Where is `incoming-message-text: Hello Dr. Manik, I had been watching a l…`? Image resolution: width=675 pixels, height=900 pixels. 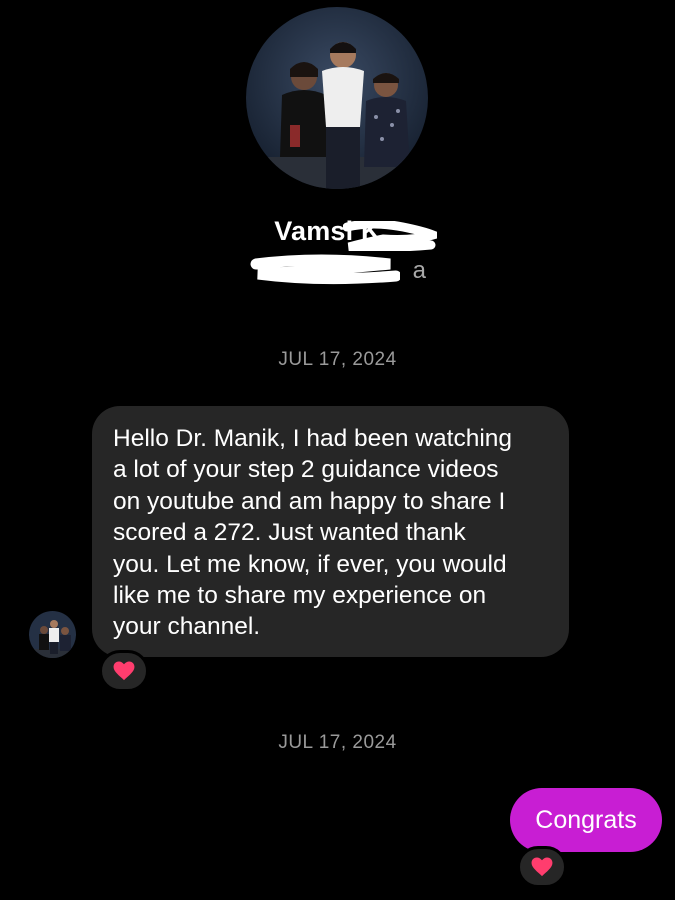 incoming-message-text: Hello Dr. Manik, I had been watching a l… is located at coordinates (313, 533).